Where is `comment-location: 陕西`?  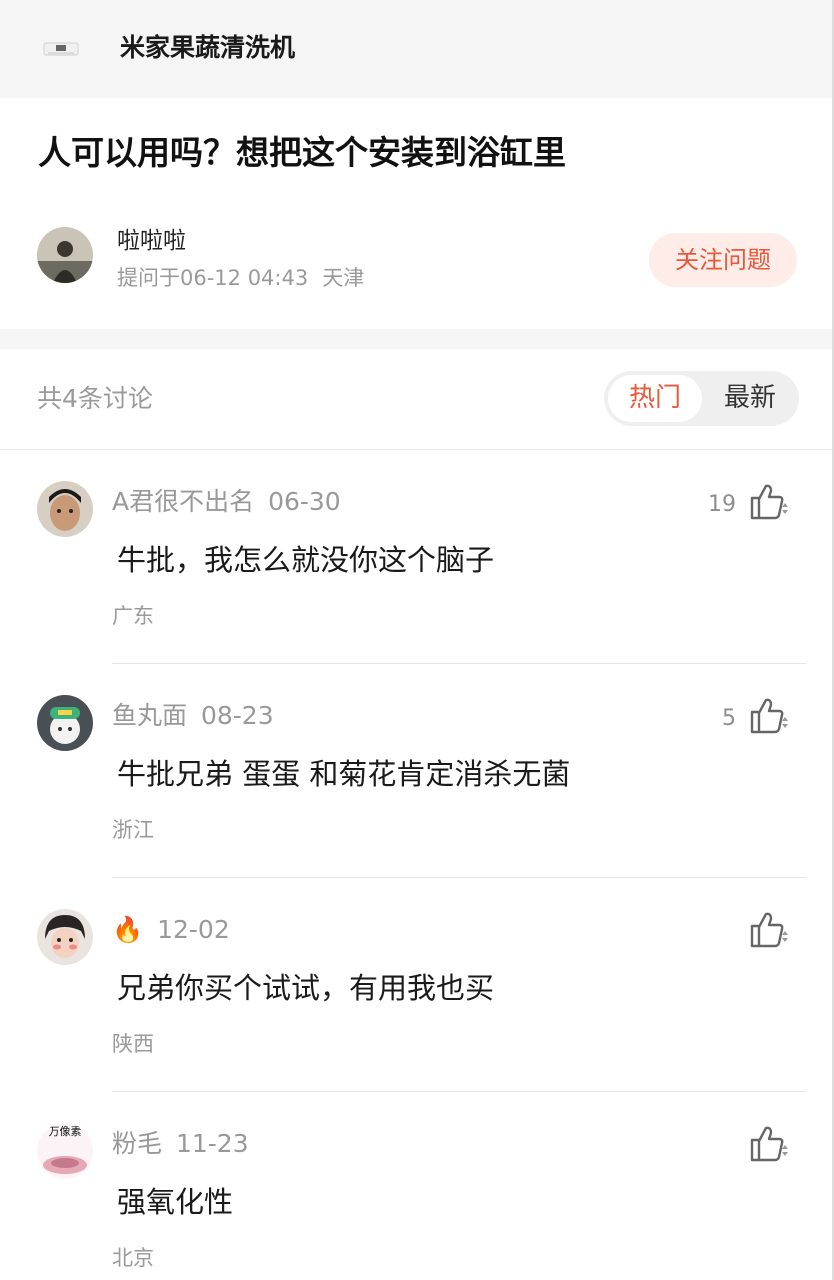
comment-location: 陕西 is located at coordinates (133, 1044).